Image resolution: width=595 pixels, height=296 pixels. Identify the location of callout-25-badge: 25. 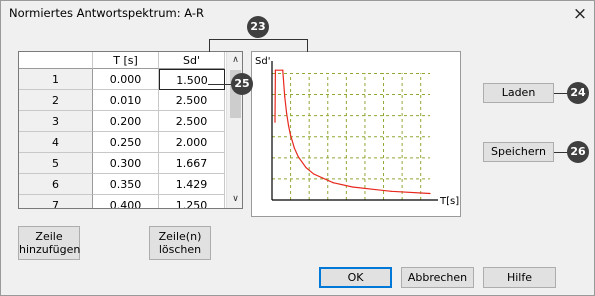
(242, 84).